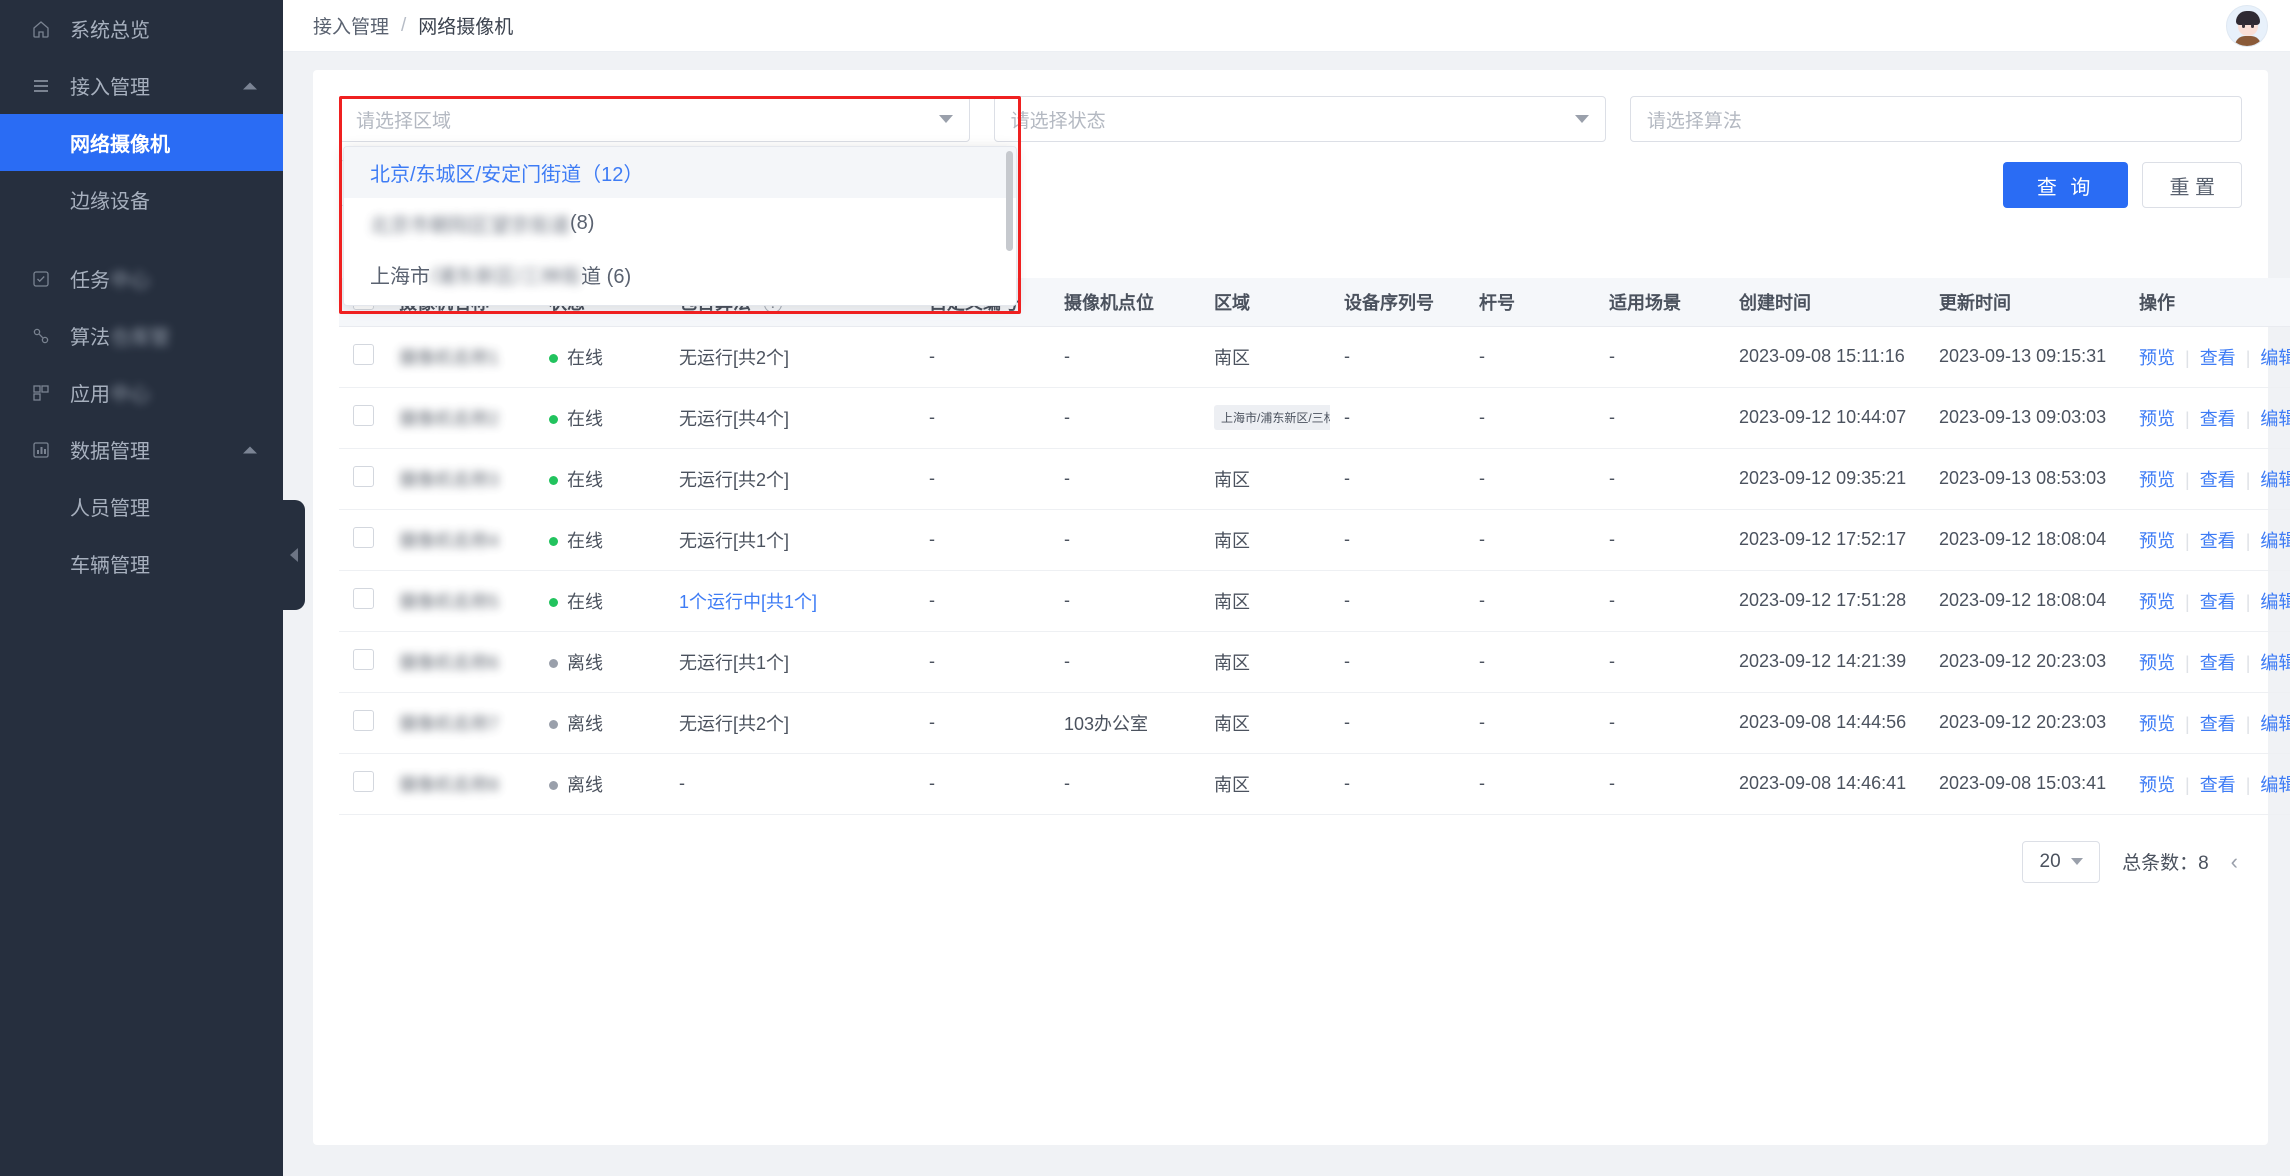  What do you see at coordinates (748, 602) in the screenshot?
I see `algorithm-text: 1个运行中[共1个]` at bounding box center [748, 602].